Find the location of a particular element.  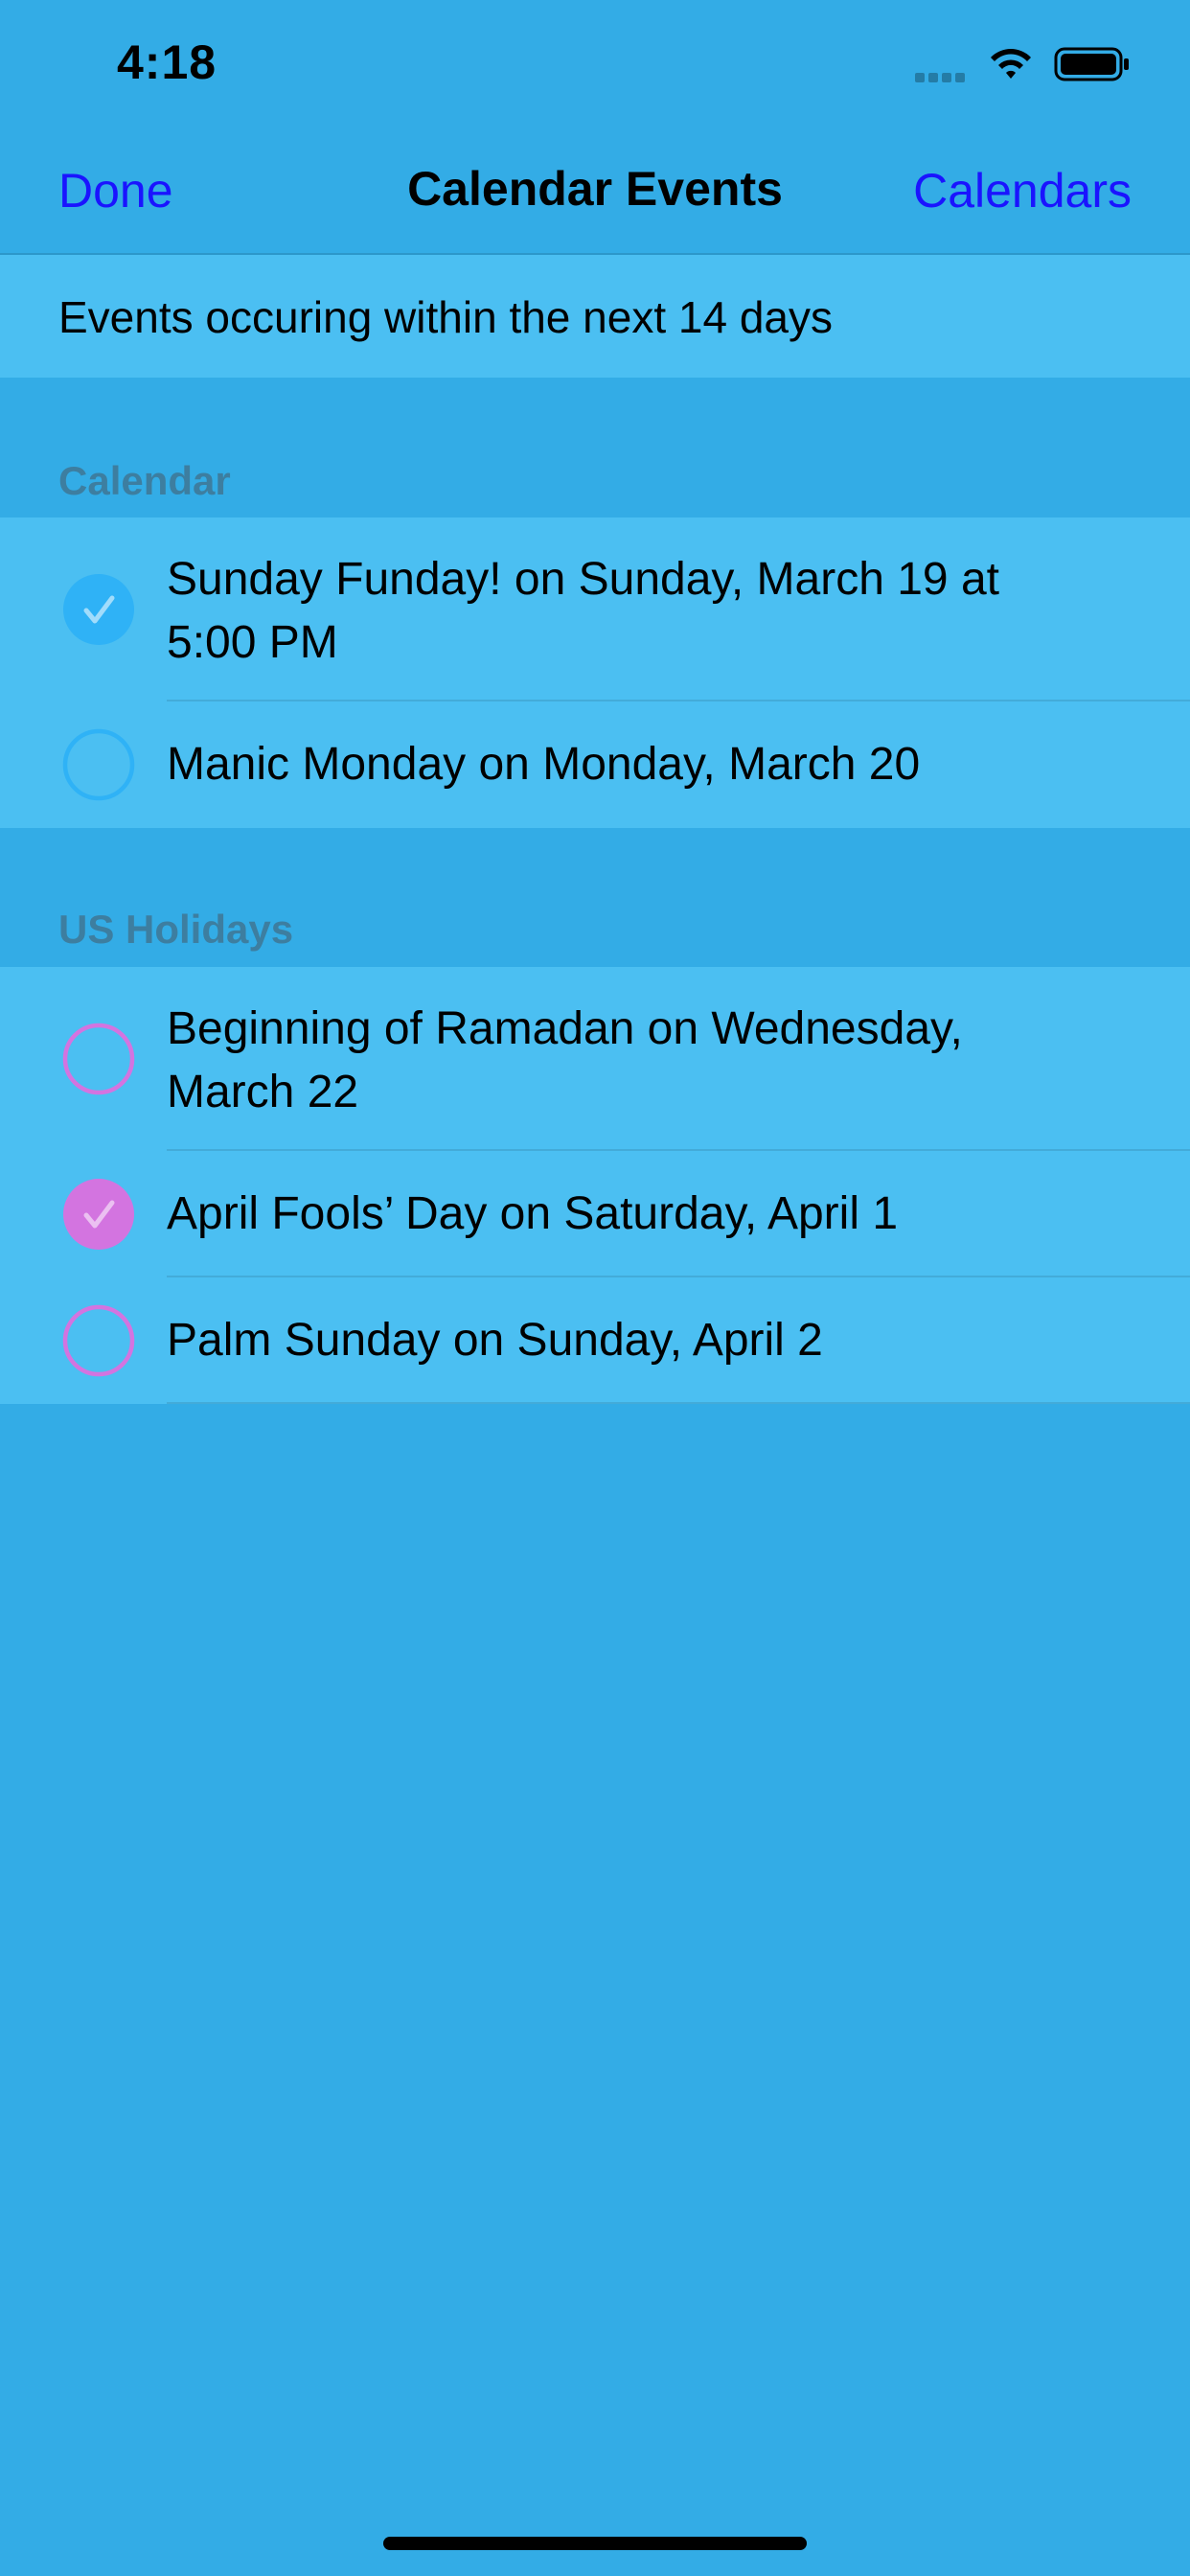

status-time: 4:18 is located at coordinates (167, 62).